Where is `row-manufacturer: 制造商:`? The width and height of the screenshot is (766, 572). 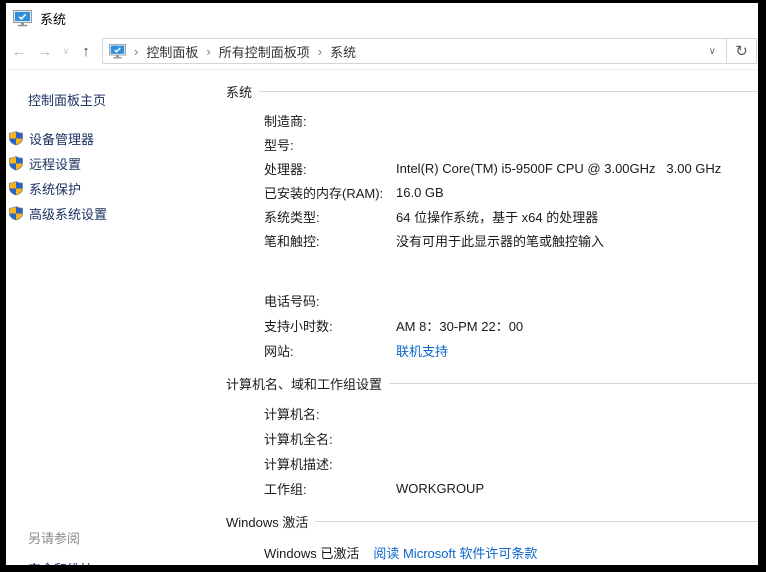 row-manufacturer: 制造商: is located at coordinates (489, 120).